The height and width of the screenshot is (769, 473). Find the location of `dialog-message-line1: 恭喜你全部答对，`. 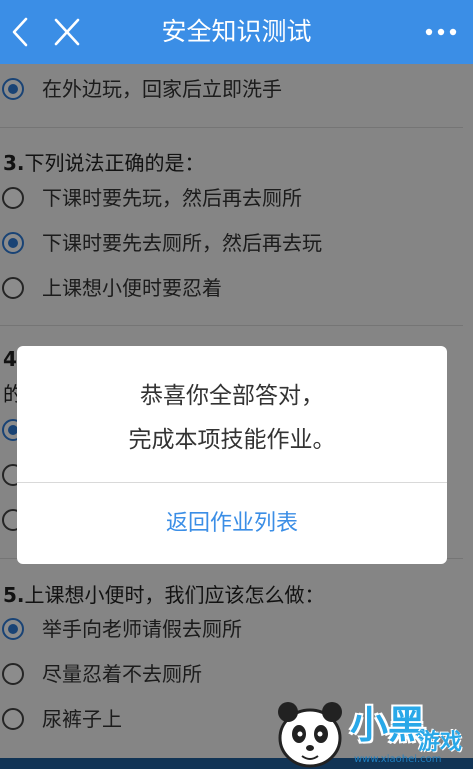

dialog-message-line1: 恭喜你全部答对， is located at coordinates (232, 396).